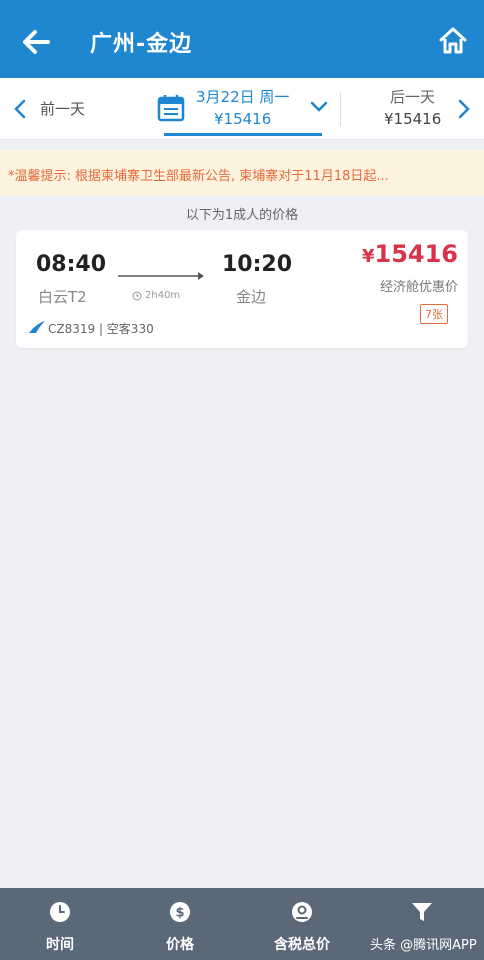 The image size is (484, 960). I want to click on chevron-down-icon, so click(319, 107).